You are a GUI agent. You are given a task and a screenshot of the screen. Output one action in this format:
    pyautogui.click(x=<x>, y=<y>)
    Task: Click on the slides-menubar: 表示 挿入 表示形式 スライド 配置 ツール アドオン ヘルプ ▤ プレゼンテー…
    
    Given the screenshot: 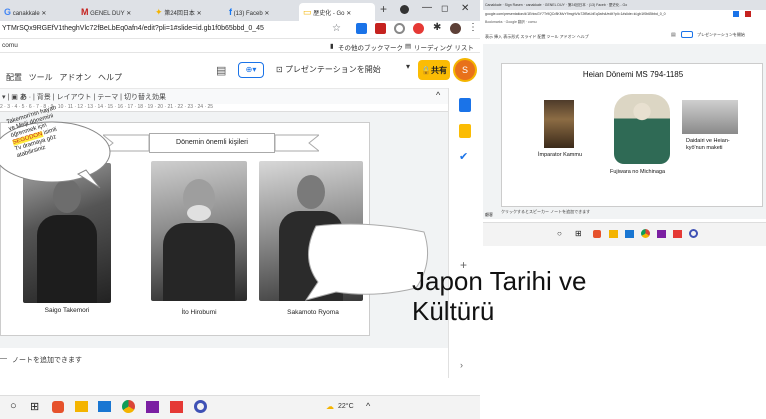 What is the action you would take?
    pyautogui.click(x=624, y=35)
    